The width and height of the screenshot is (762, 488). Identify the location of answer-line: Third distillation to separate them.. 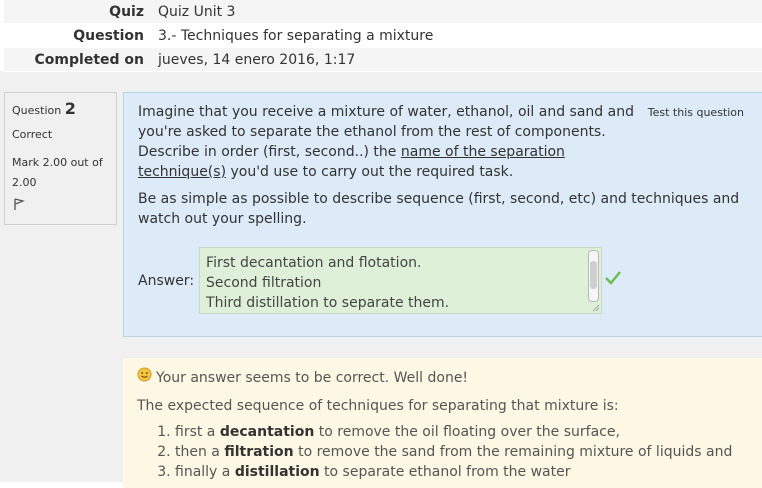
(328, 303).